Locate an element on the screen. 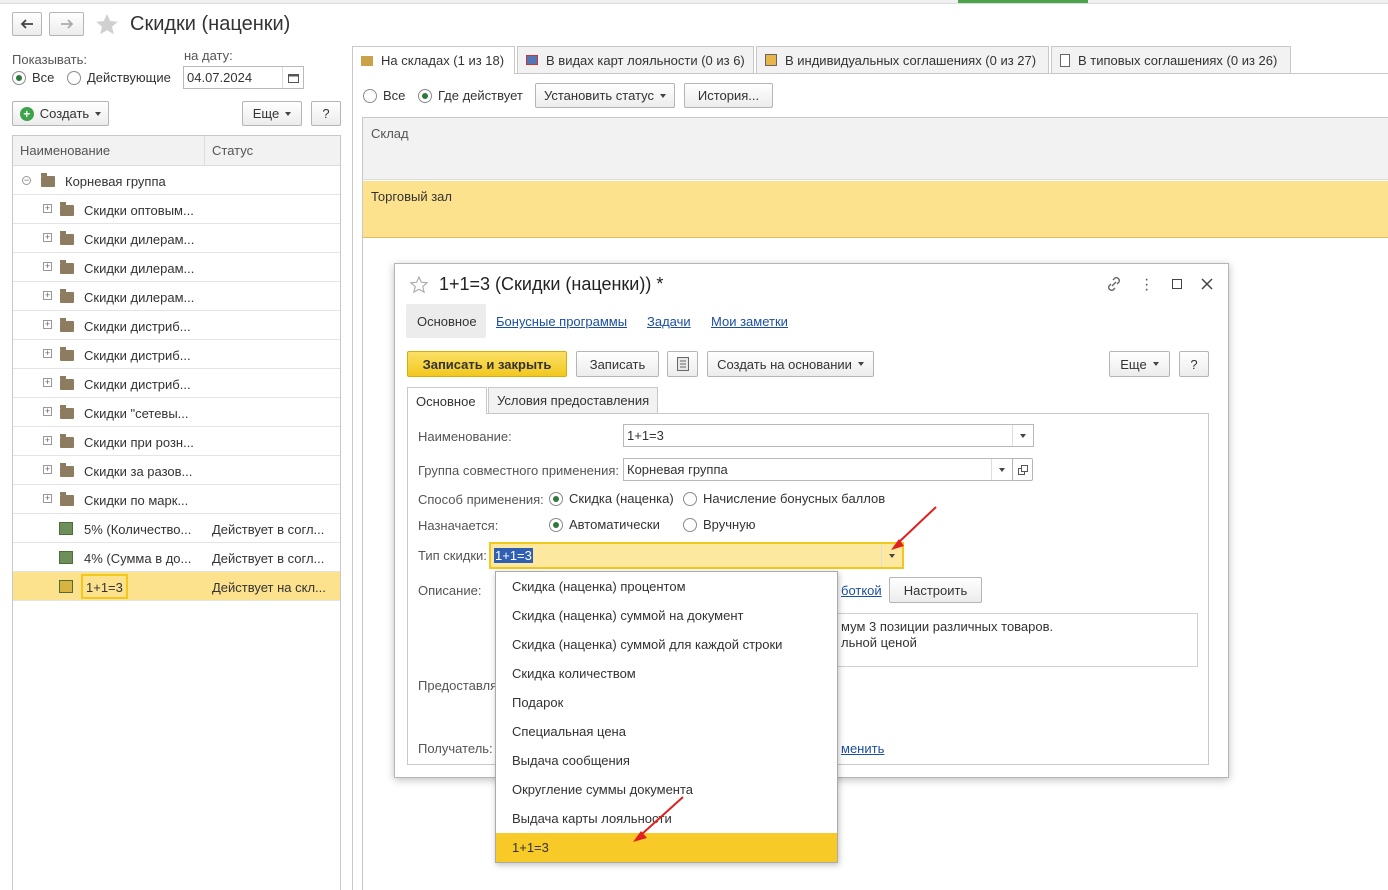  arrow-to-dropdown is located at coordinates (914, 528).